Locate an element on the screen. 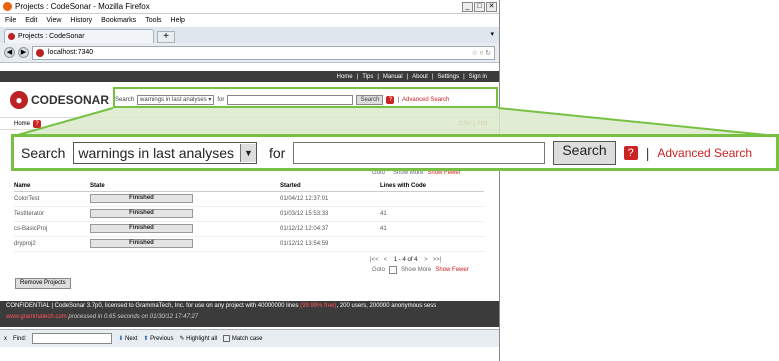  pager: |<< < 1 - 4 of 4 > >>| is located at coordinates (405, 260).